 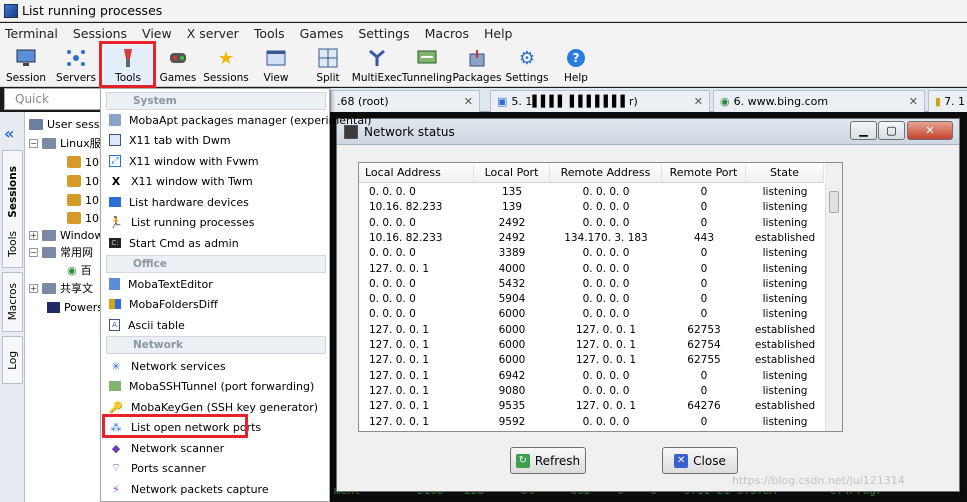 I want to click on menu-item-packet-capture: ⚡ Network packets capture, so click(x=188, y=489).